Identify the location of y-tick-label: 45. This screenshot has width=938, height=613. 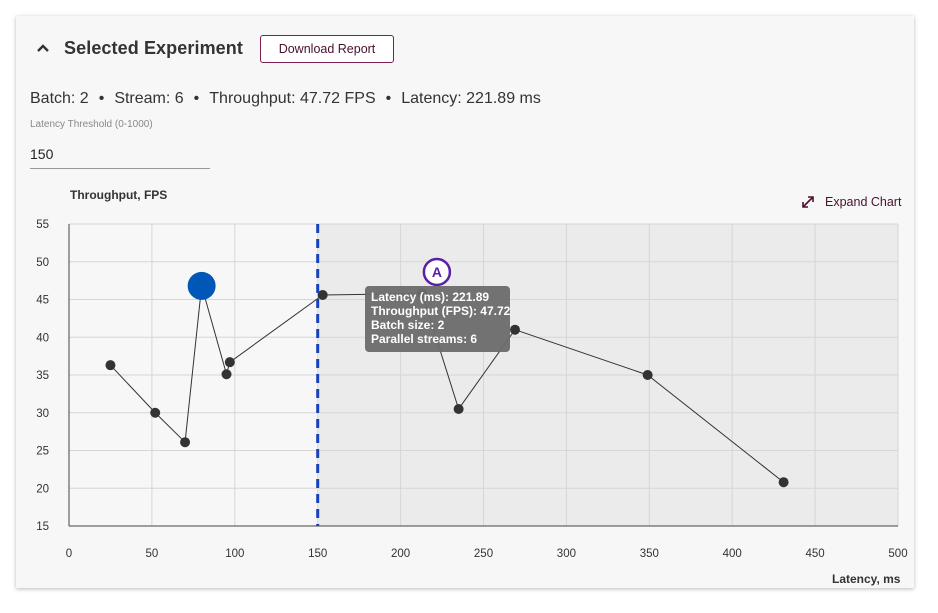
(42, 301).